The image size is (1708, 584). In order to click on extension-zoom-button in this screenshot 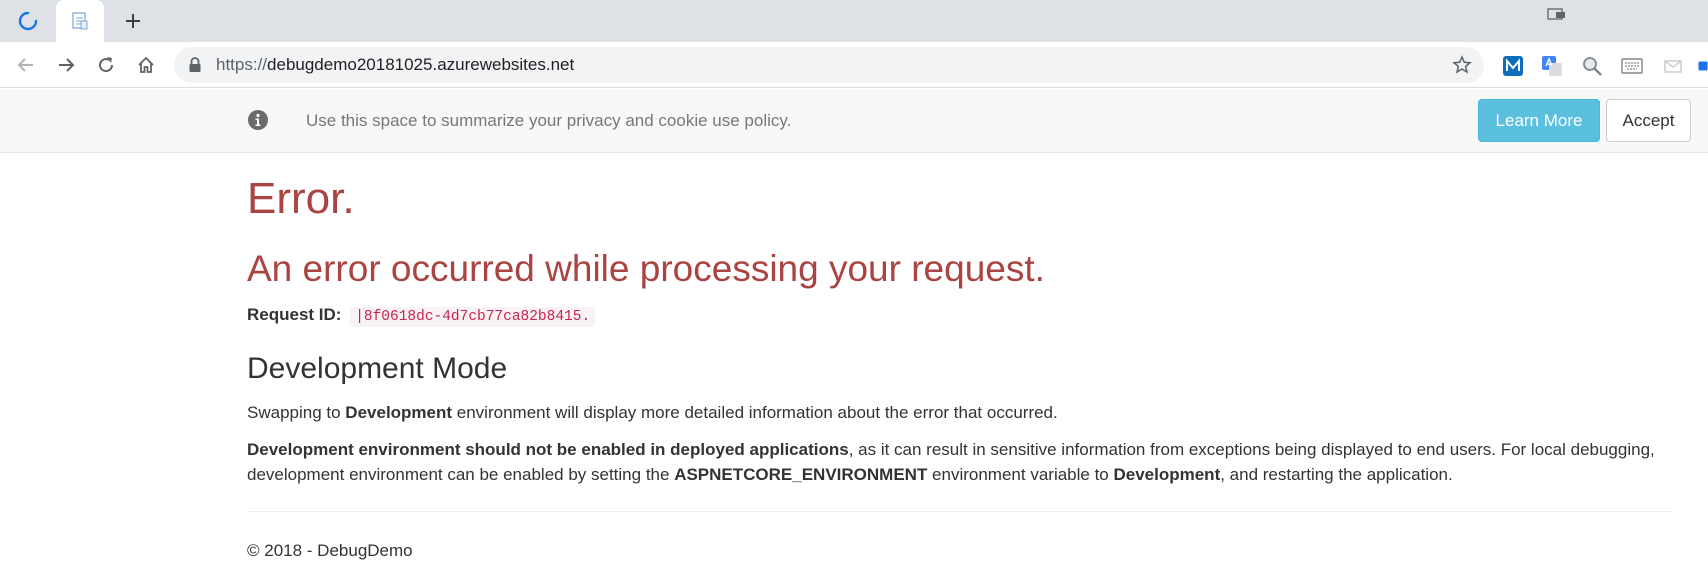, I will do `click(1592, 66)`.